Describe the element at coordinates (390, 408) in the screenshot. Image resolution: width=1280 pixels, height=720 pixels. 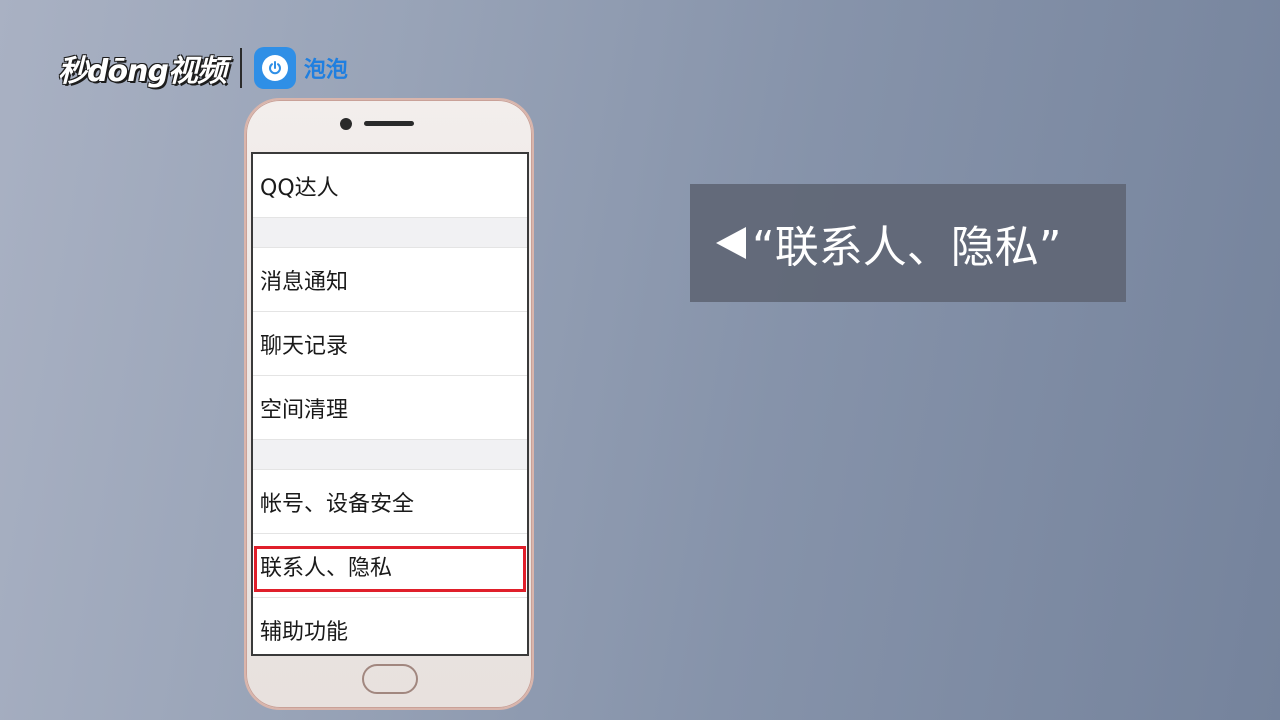
I see `settings-item-storage-cleanup: 空间清理` at that location.